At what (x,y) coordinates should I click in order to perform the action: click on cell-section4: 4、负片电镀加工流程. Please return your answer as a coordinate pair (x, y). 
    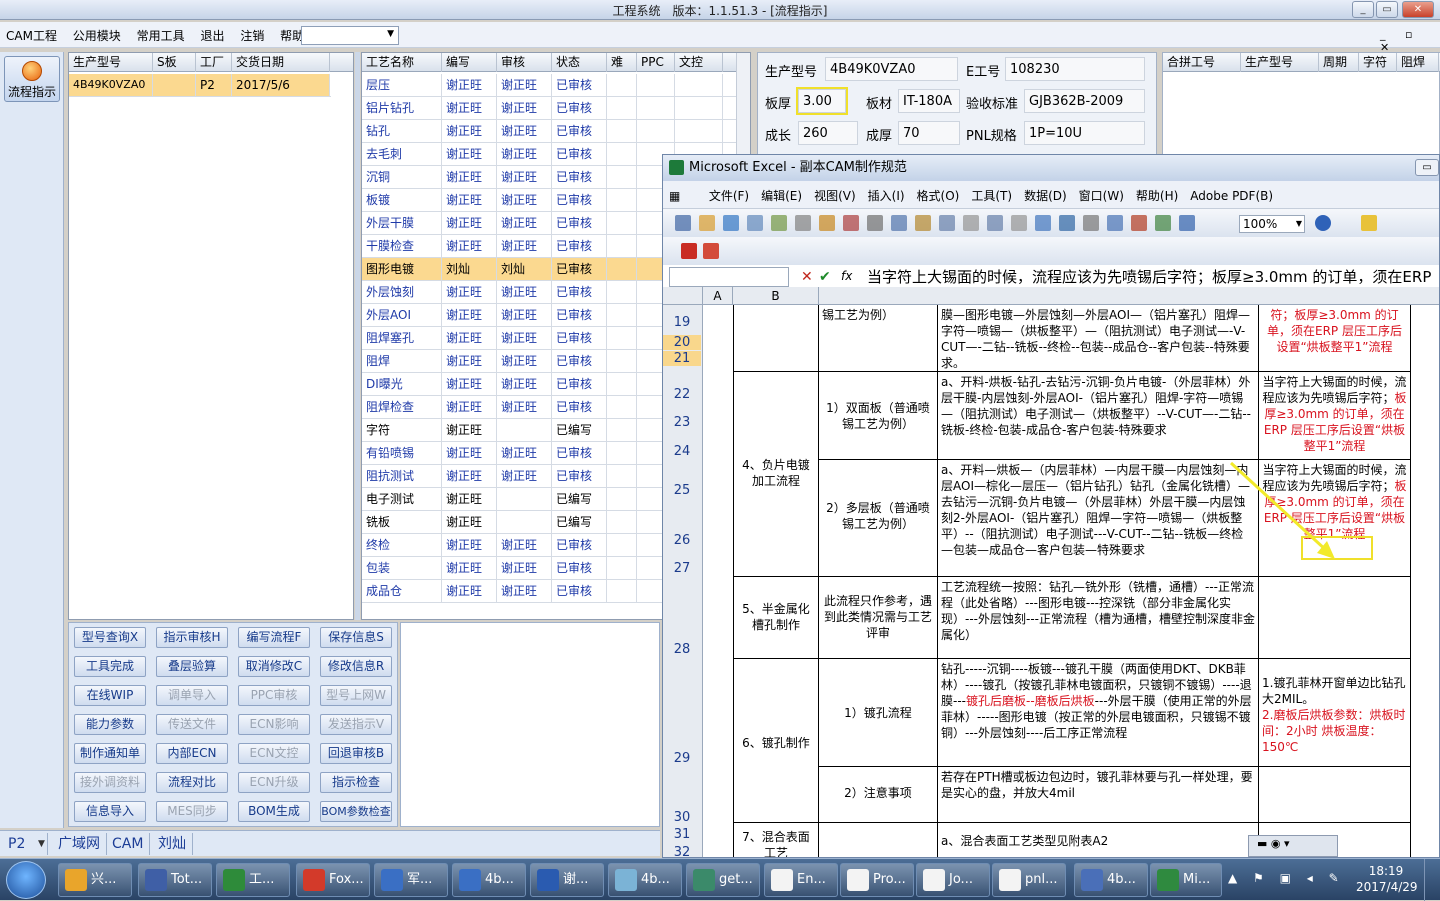
    Looking at the image, I should click on (776, 474).